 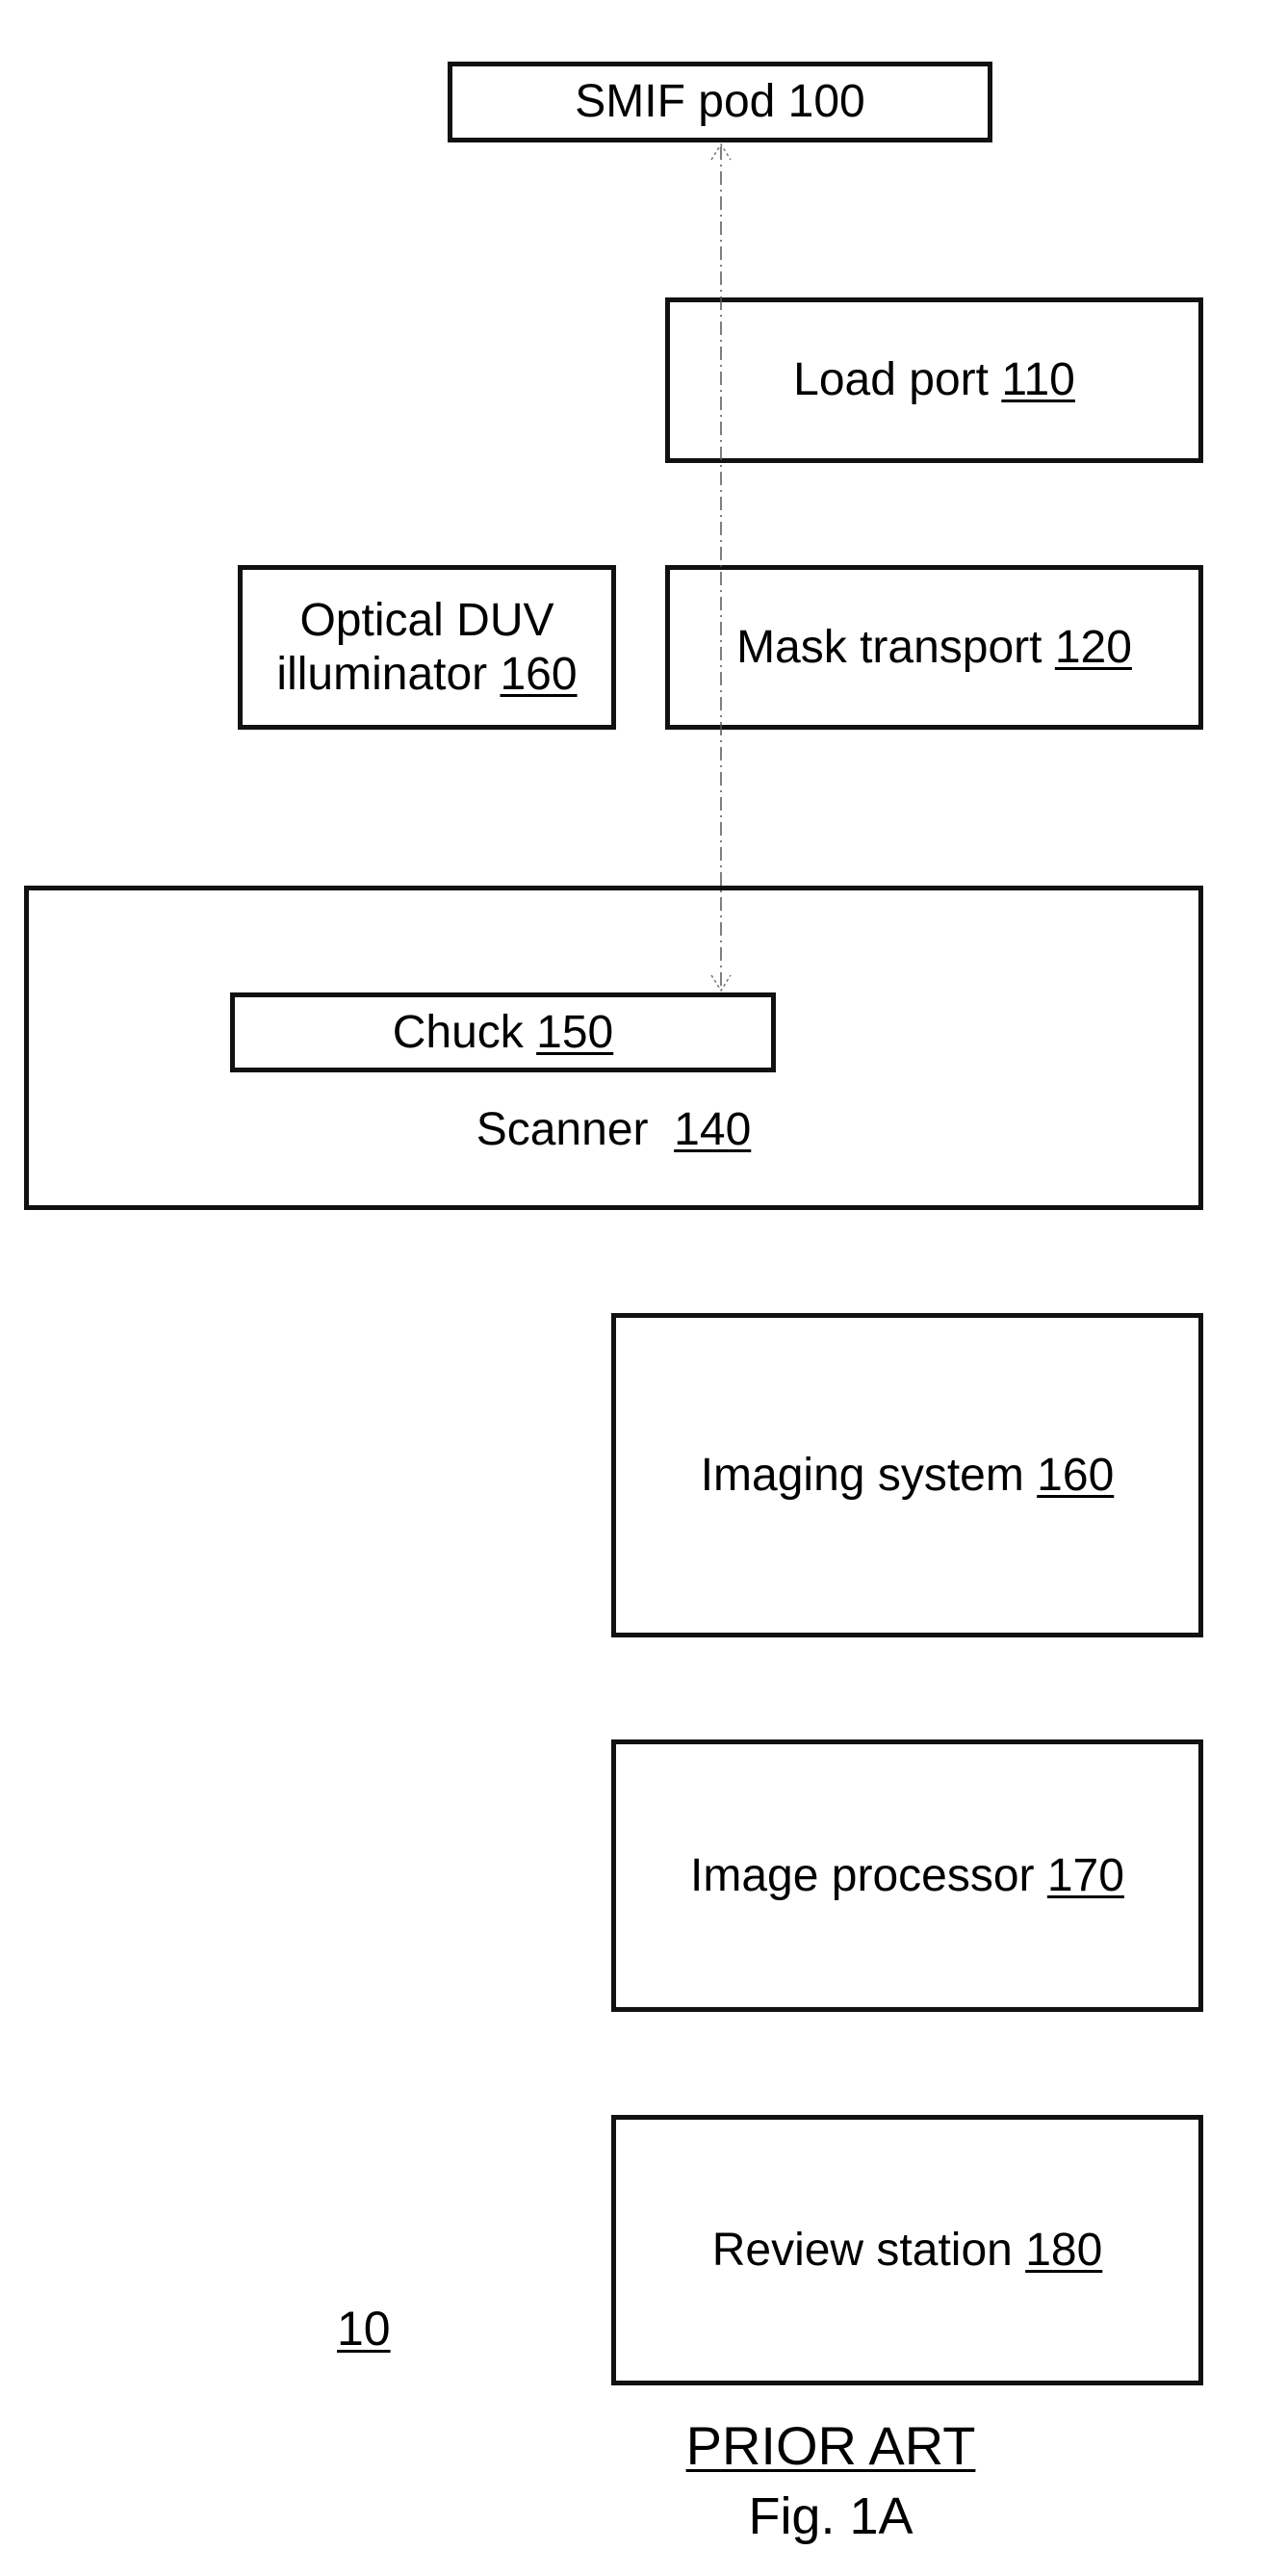 I want to click on chuck-label: Chuck, so click(x=464, y=1032).